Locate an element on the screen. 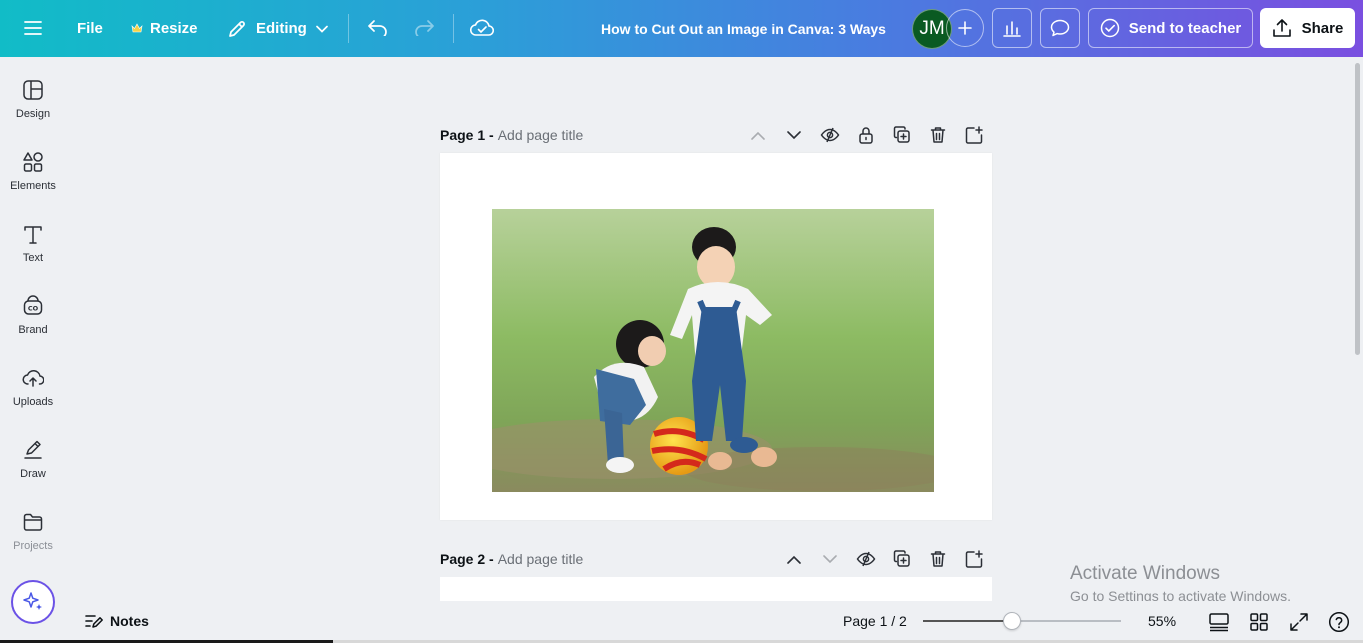 The image size is (1363, 643). check-circle-icon is located at coordinates (1110, 28).